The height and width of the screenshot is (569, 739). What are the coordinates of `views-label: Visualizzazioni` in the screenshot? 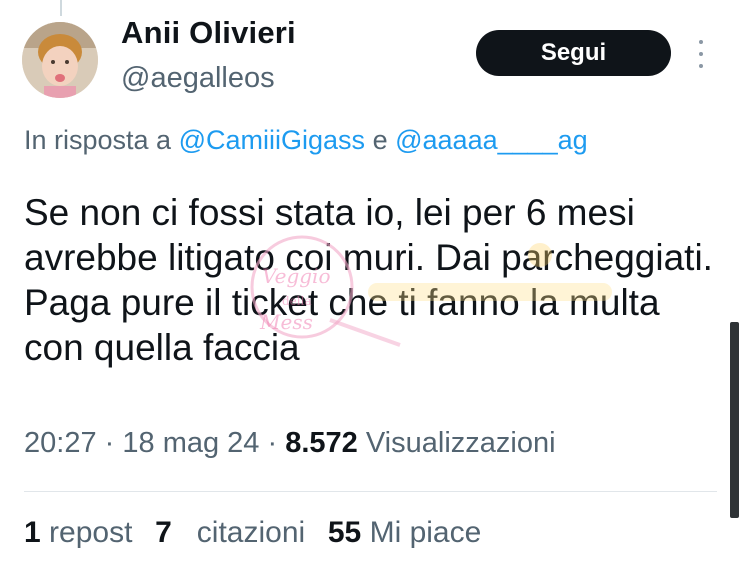 It's located at (460, 443).